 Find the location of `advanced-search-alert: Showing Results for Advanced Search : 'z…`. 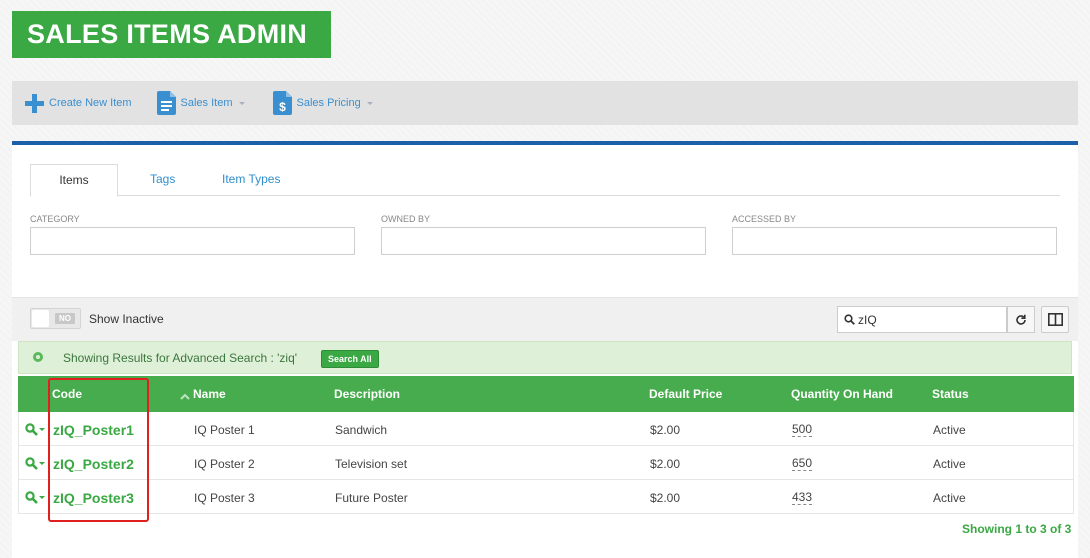

advanced-search-alert: Showing Results for Advanced Search : 'z… is located at coordinates (545, 357).